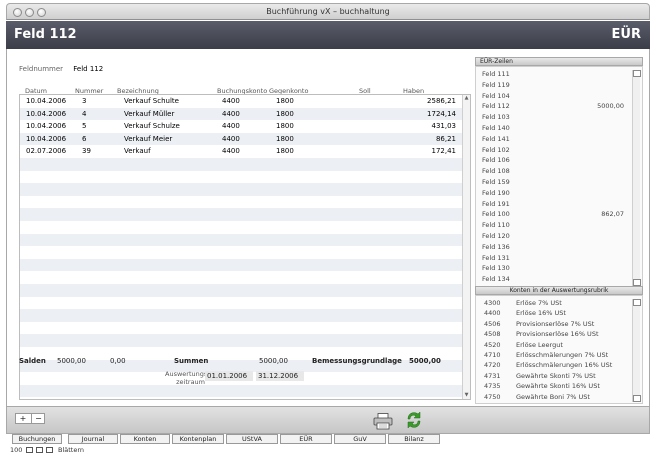 The image size is (660, 465). I want to click on konten-list-code: 4735, so click(492, 386).